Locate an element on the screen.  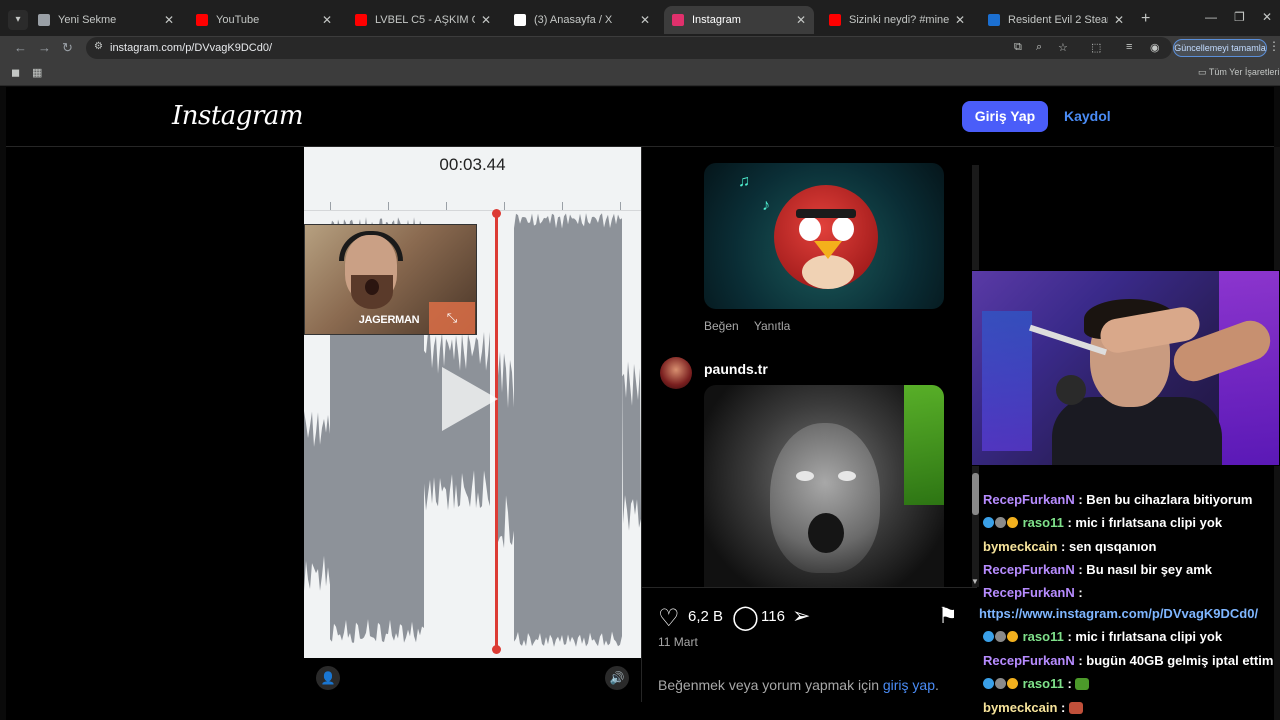
media-control-icon: ≡ is located at coordinates (1129, 47).